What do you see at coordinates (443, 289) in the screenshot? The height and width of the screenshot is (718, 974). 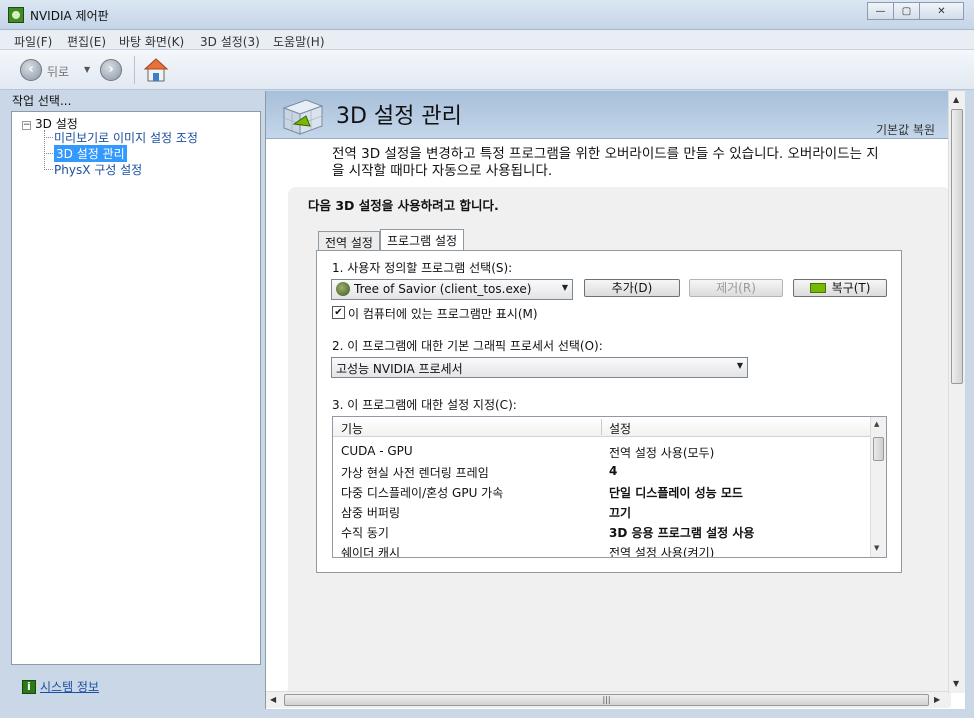 I see `program-select-value: Tree of Savior (client_tos.exe)` at bounding box center [443, 289].